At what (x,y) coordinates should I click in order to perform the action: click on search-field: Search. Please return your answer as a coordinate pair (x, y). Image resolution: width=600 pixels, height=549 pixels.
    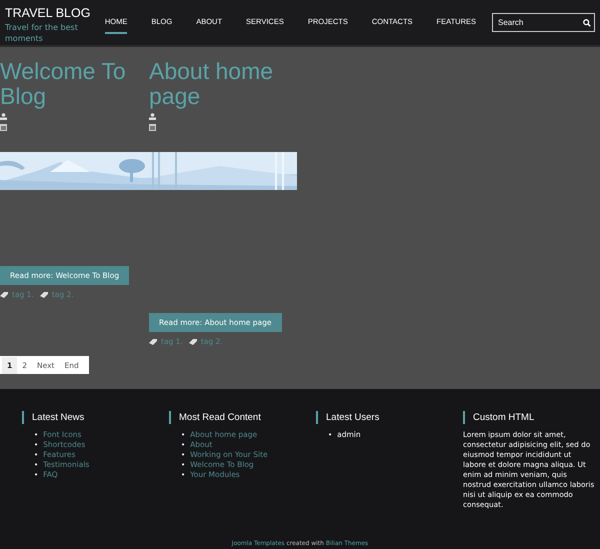
    Looking at the image, I should click on (543, 22).